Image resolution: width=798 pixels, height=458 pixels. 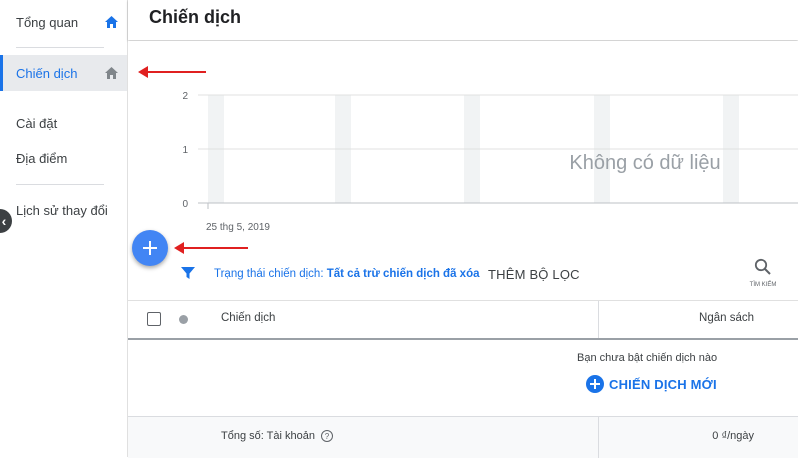 I want to click on select-all-checkbox, so click(x=154, y=319).